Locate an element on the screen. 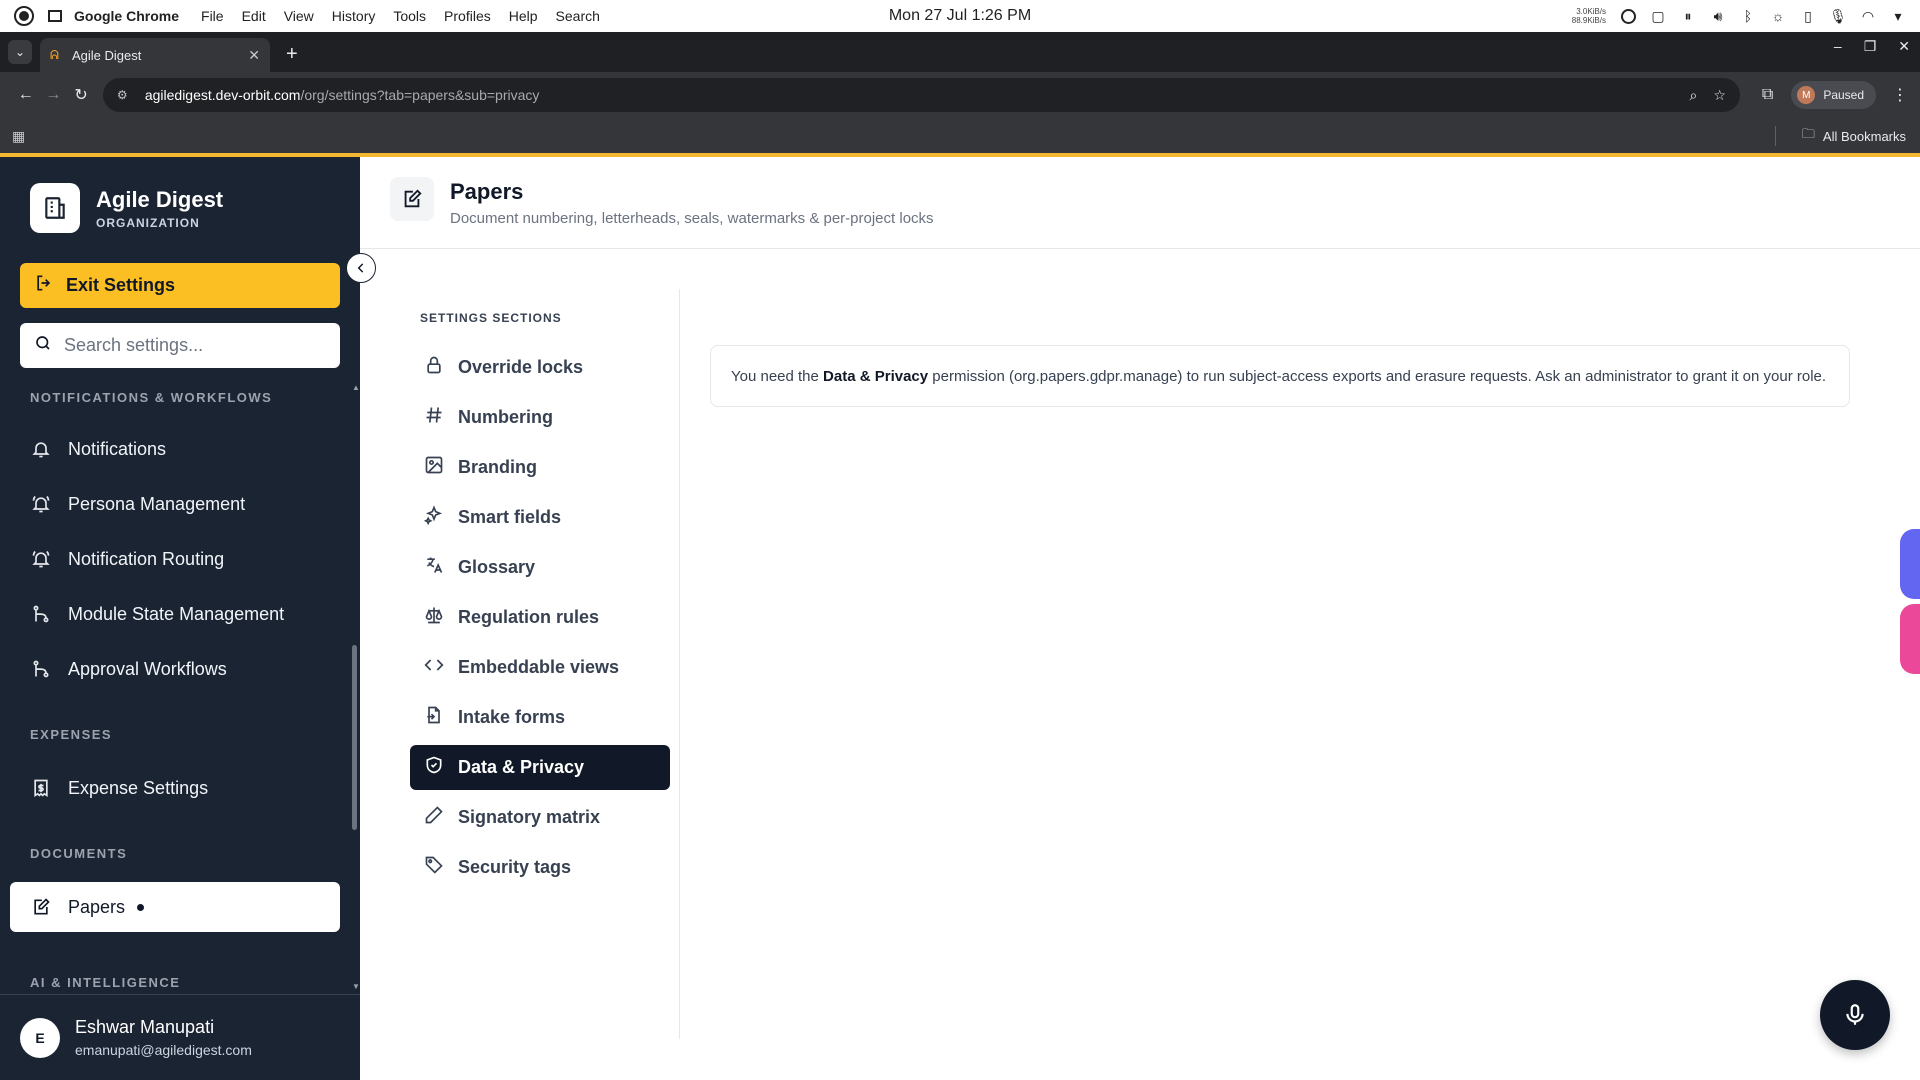 Image resolution: width=1920 pixels, height=1080 pixels. sidebar-item-module-state-management: Module State Management is located at coordinates (175, 614).